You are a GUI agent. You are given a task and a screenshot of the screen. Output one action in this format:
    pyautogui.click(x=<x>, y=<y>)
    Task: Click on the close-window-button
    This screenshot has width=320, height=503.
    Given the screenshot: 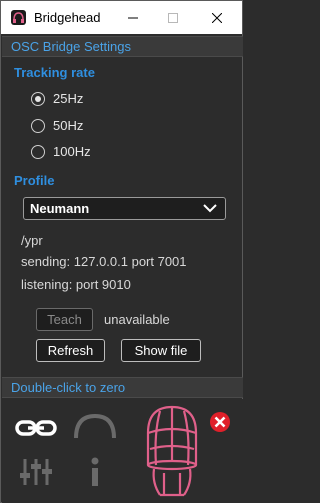 What is the action you would take?
    pyautogui.click(x=217, y=17)
    